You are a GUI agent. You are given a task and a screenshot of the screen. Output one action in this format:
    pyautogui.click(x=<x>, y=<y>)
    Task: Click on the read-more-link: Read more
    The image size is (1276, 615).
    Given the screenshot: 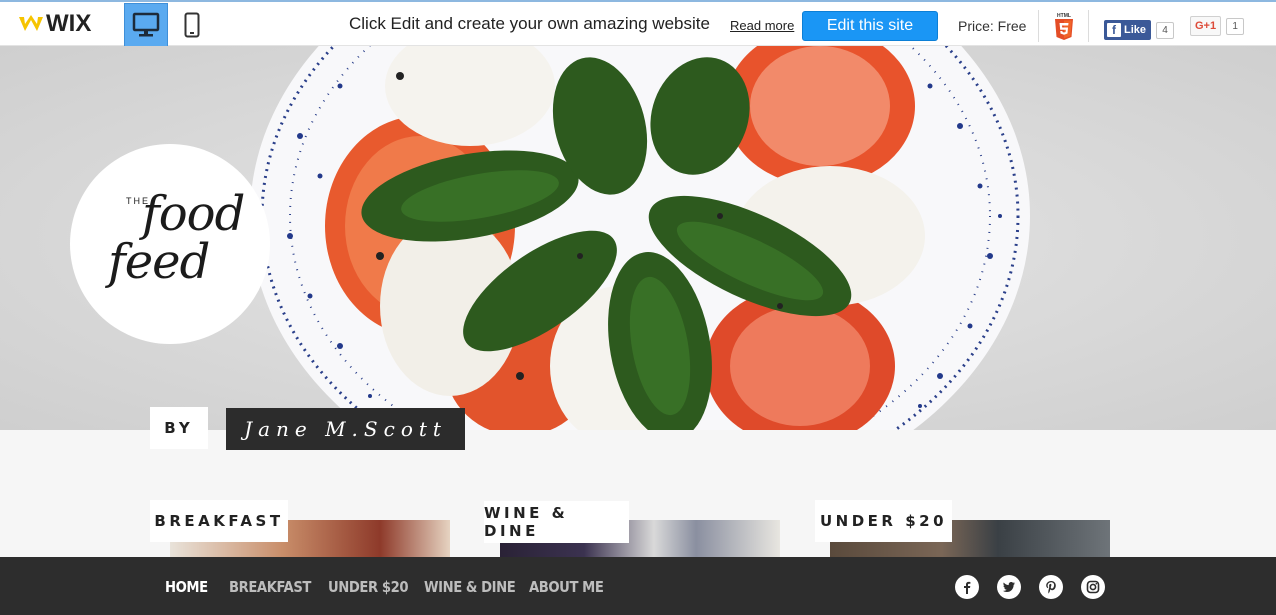 What is the action you would take?
    pyautogui.click(x=762, y=25)
    